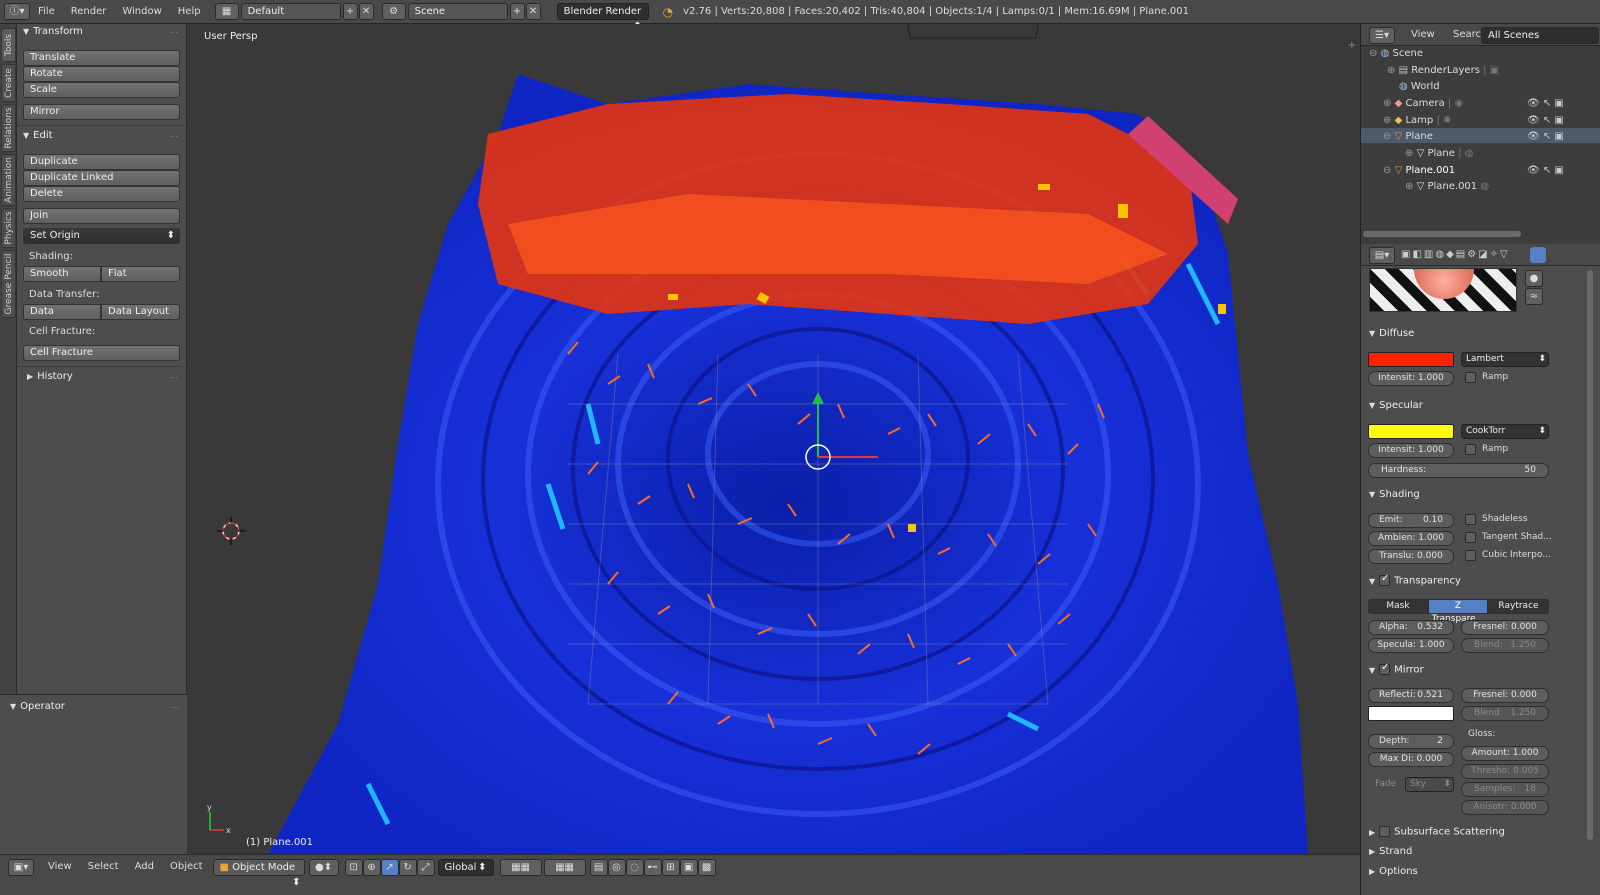 Image resolution: width=1600 pixels, height=895 pixels. Describe the element at coordinates (101, 178) in the screenshot. I see `duplicate-linked-button: Duplicate Linked` at that location.